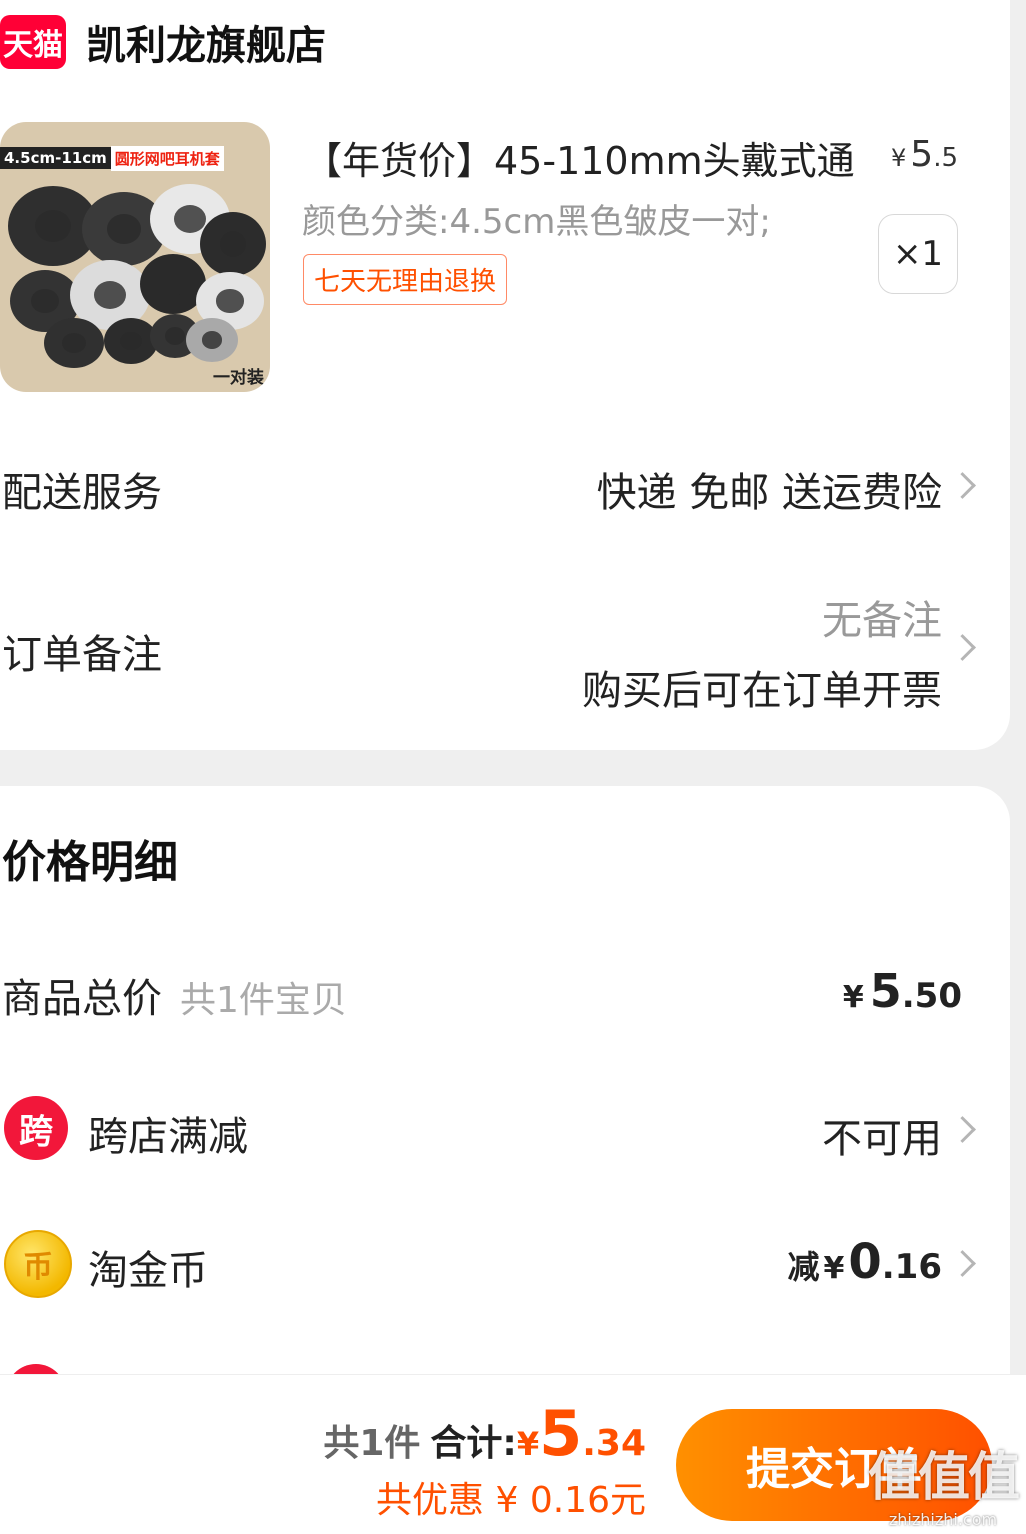 This screenshot has width=1026, height=1534. What do you see at coordinates (505, 1265) in the screenshot?
I see `taobao-coin-row: 币 淘金币 减 ¥0.16` at bounding box center [505, 1265].